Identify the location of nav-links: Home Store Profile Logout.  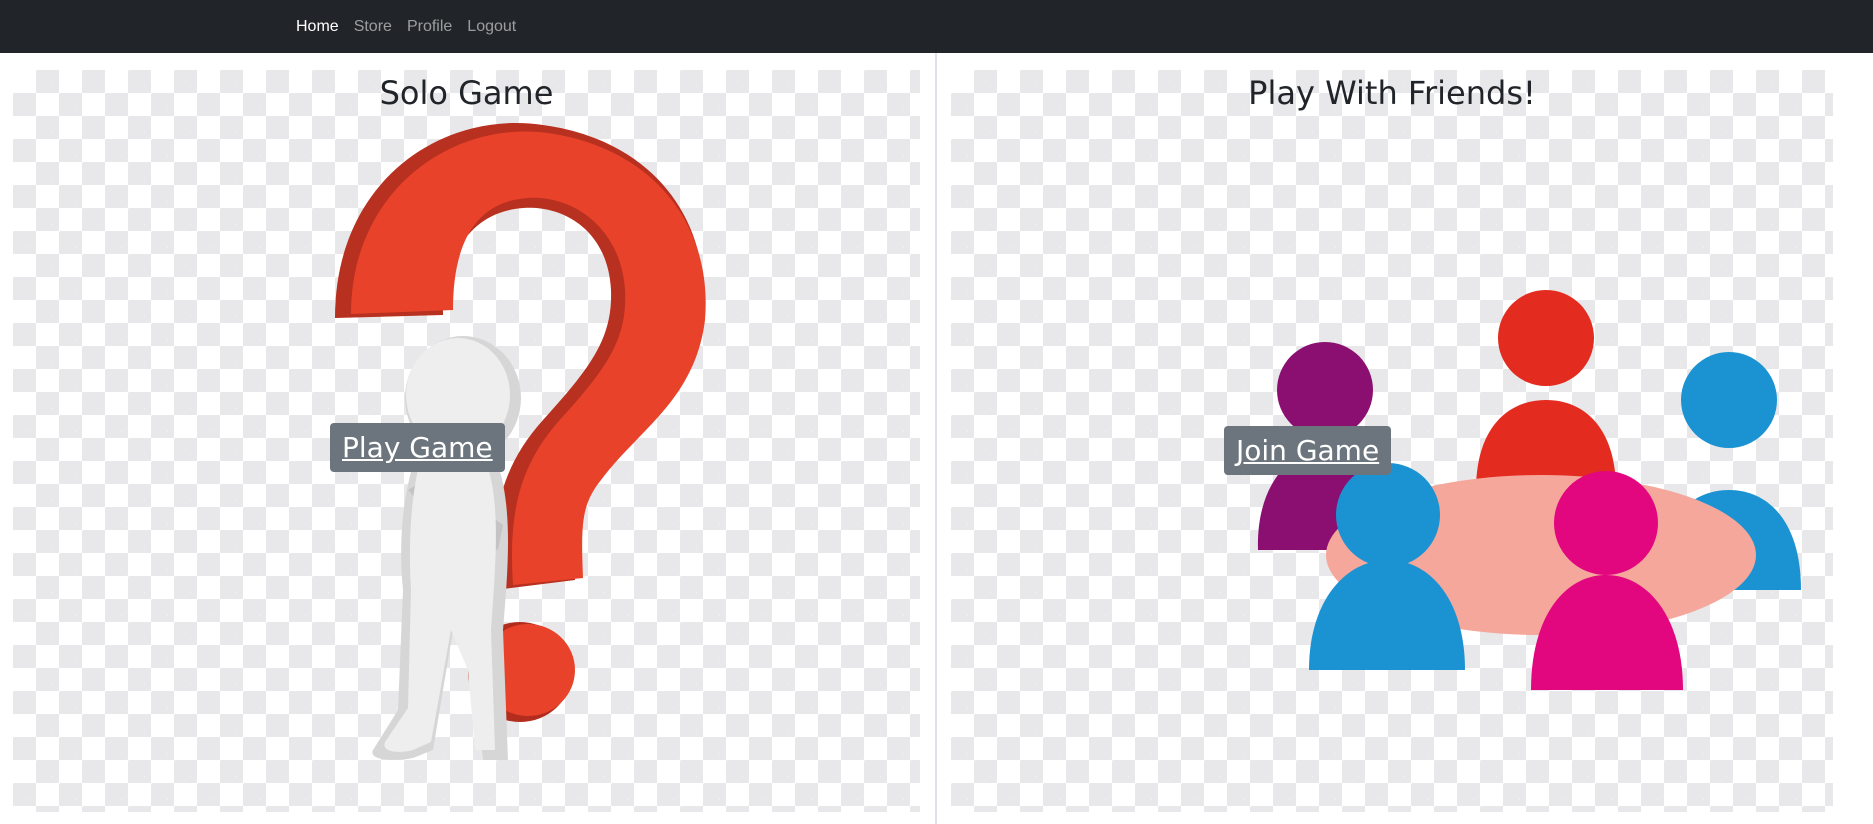
(413, 26).